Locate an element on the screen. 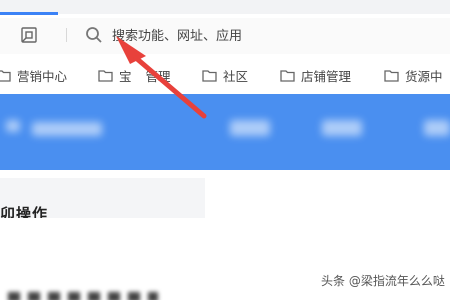 The image size is (450, 300). bookmark-item-shop-management: 店铺管理 is located at coordinates (315, 75).